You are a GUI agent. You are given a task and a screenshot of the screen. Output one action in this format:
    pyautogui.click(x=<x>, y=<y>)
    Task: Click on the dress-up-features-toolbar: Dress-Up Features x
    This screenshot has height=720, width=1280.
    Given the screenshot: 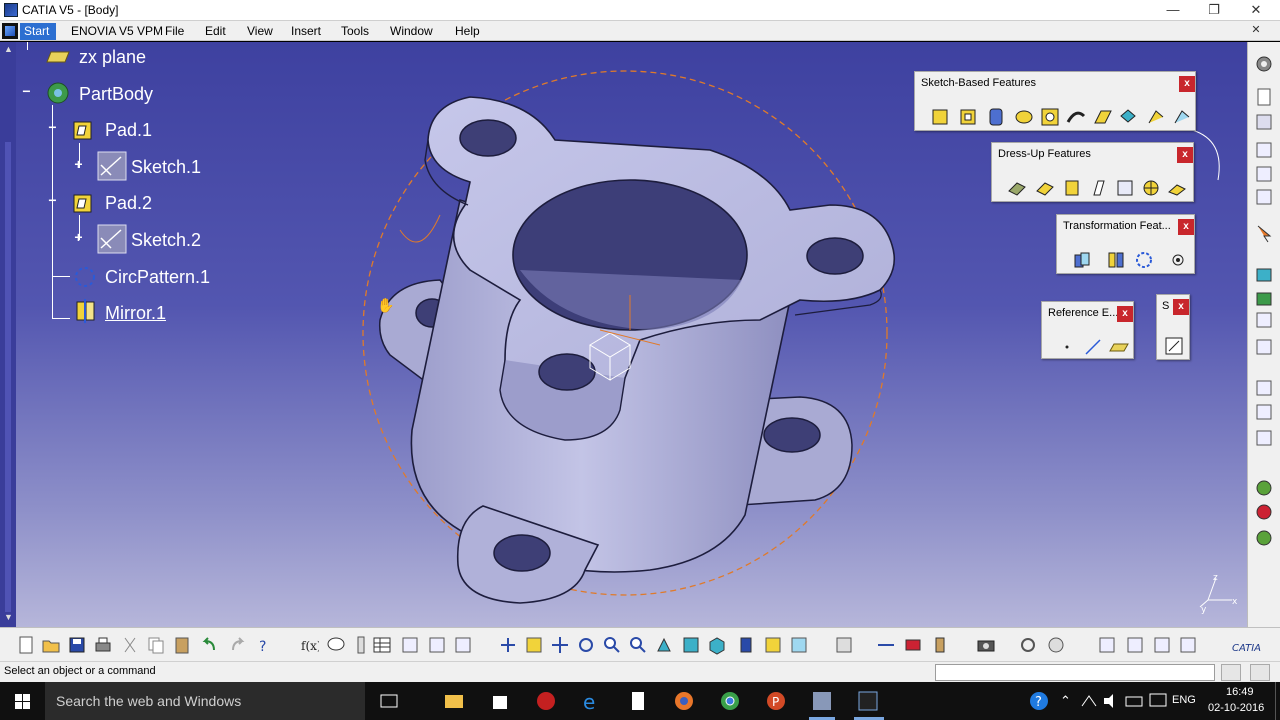 What is the action you would take?
    pyautogui.click(x=1092, y=172)
    